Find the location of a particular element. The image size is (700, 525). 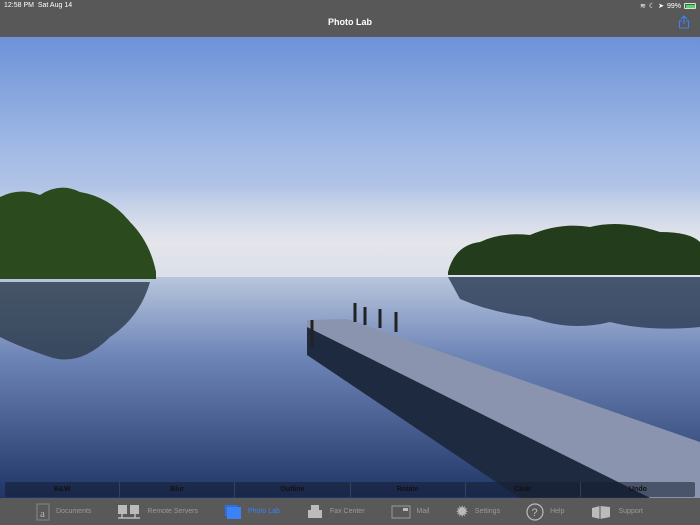

rotate-button: Rotate is located at coordinates (408, 489).